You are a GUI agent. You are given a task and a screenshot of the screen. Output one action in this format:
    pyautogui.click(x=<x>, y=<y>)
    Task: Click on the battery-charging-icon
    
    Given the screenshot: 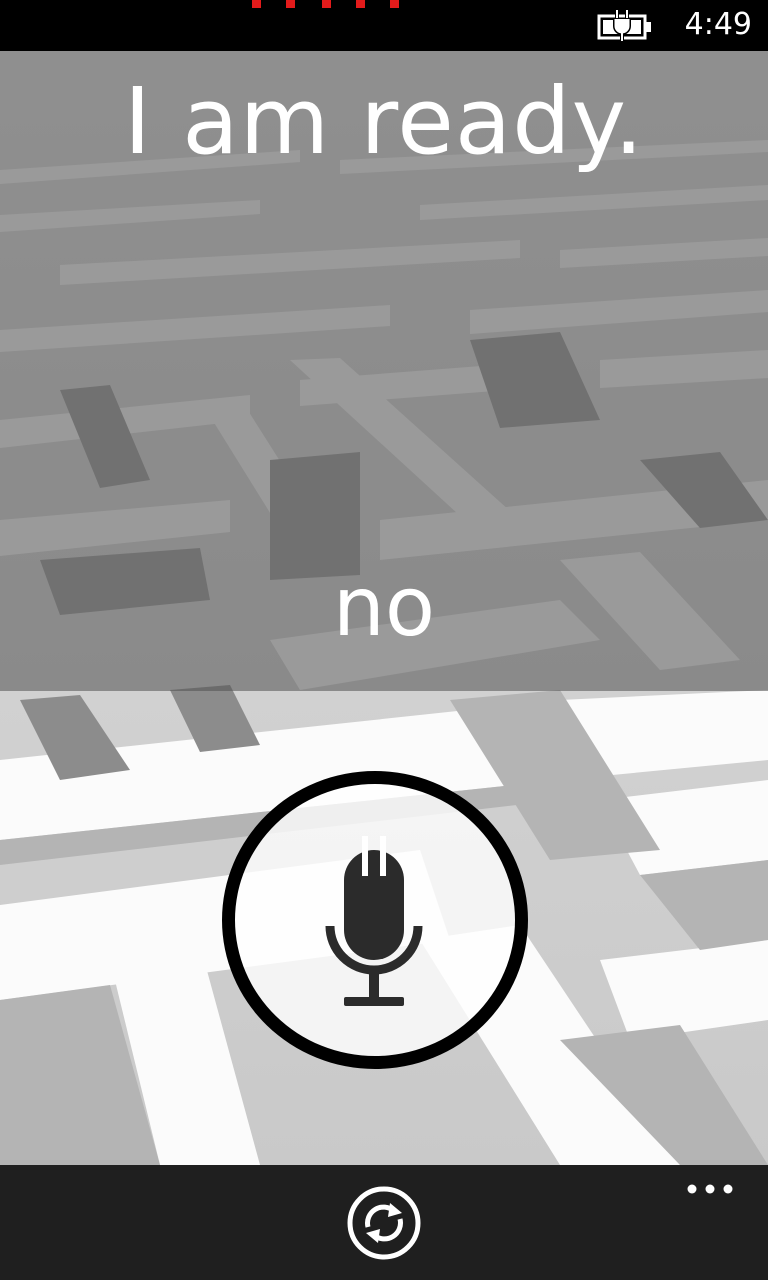 What is the action you would take?
    pyautogui.click(x=624, y=26)
    